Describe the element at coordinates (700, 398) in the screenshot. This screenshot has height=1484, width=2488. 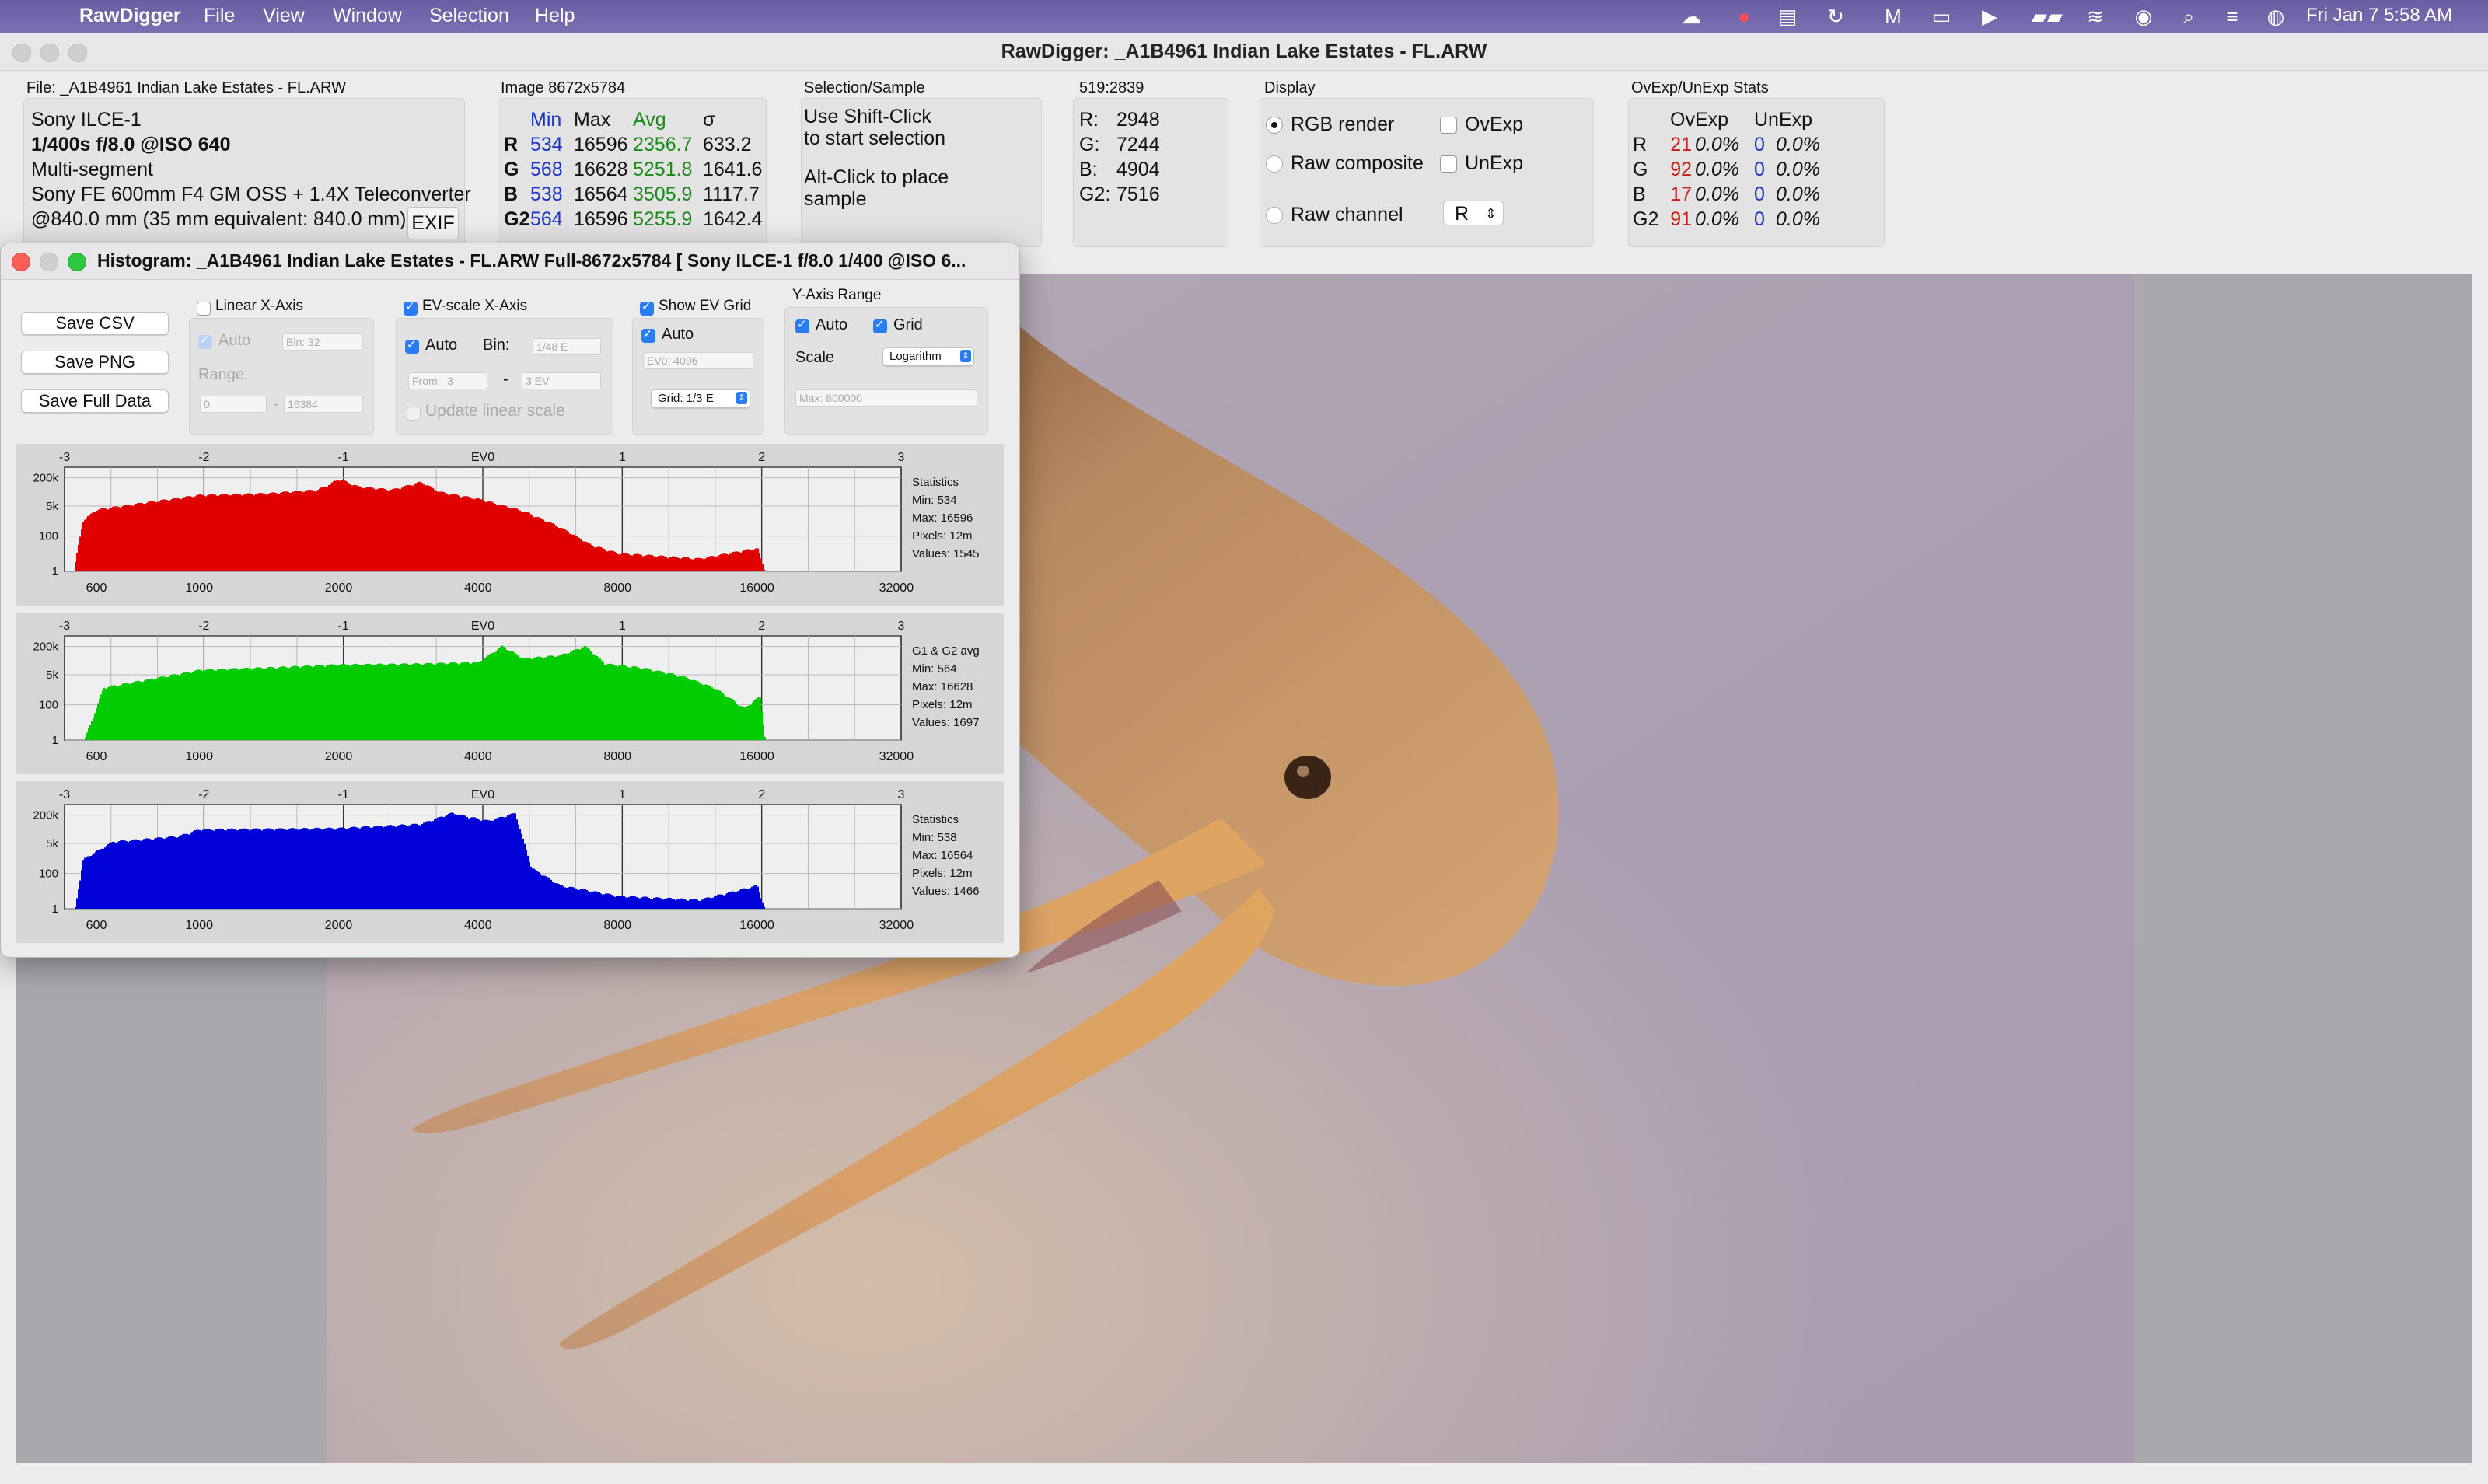
I see `grid-select: Grid: 1/3 E ⇕` at that location.